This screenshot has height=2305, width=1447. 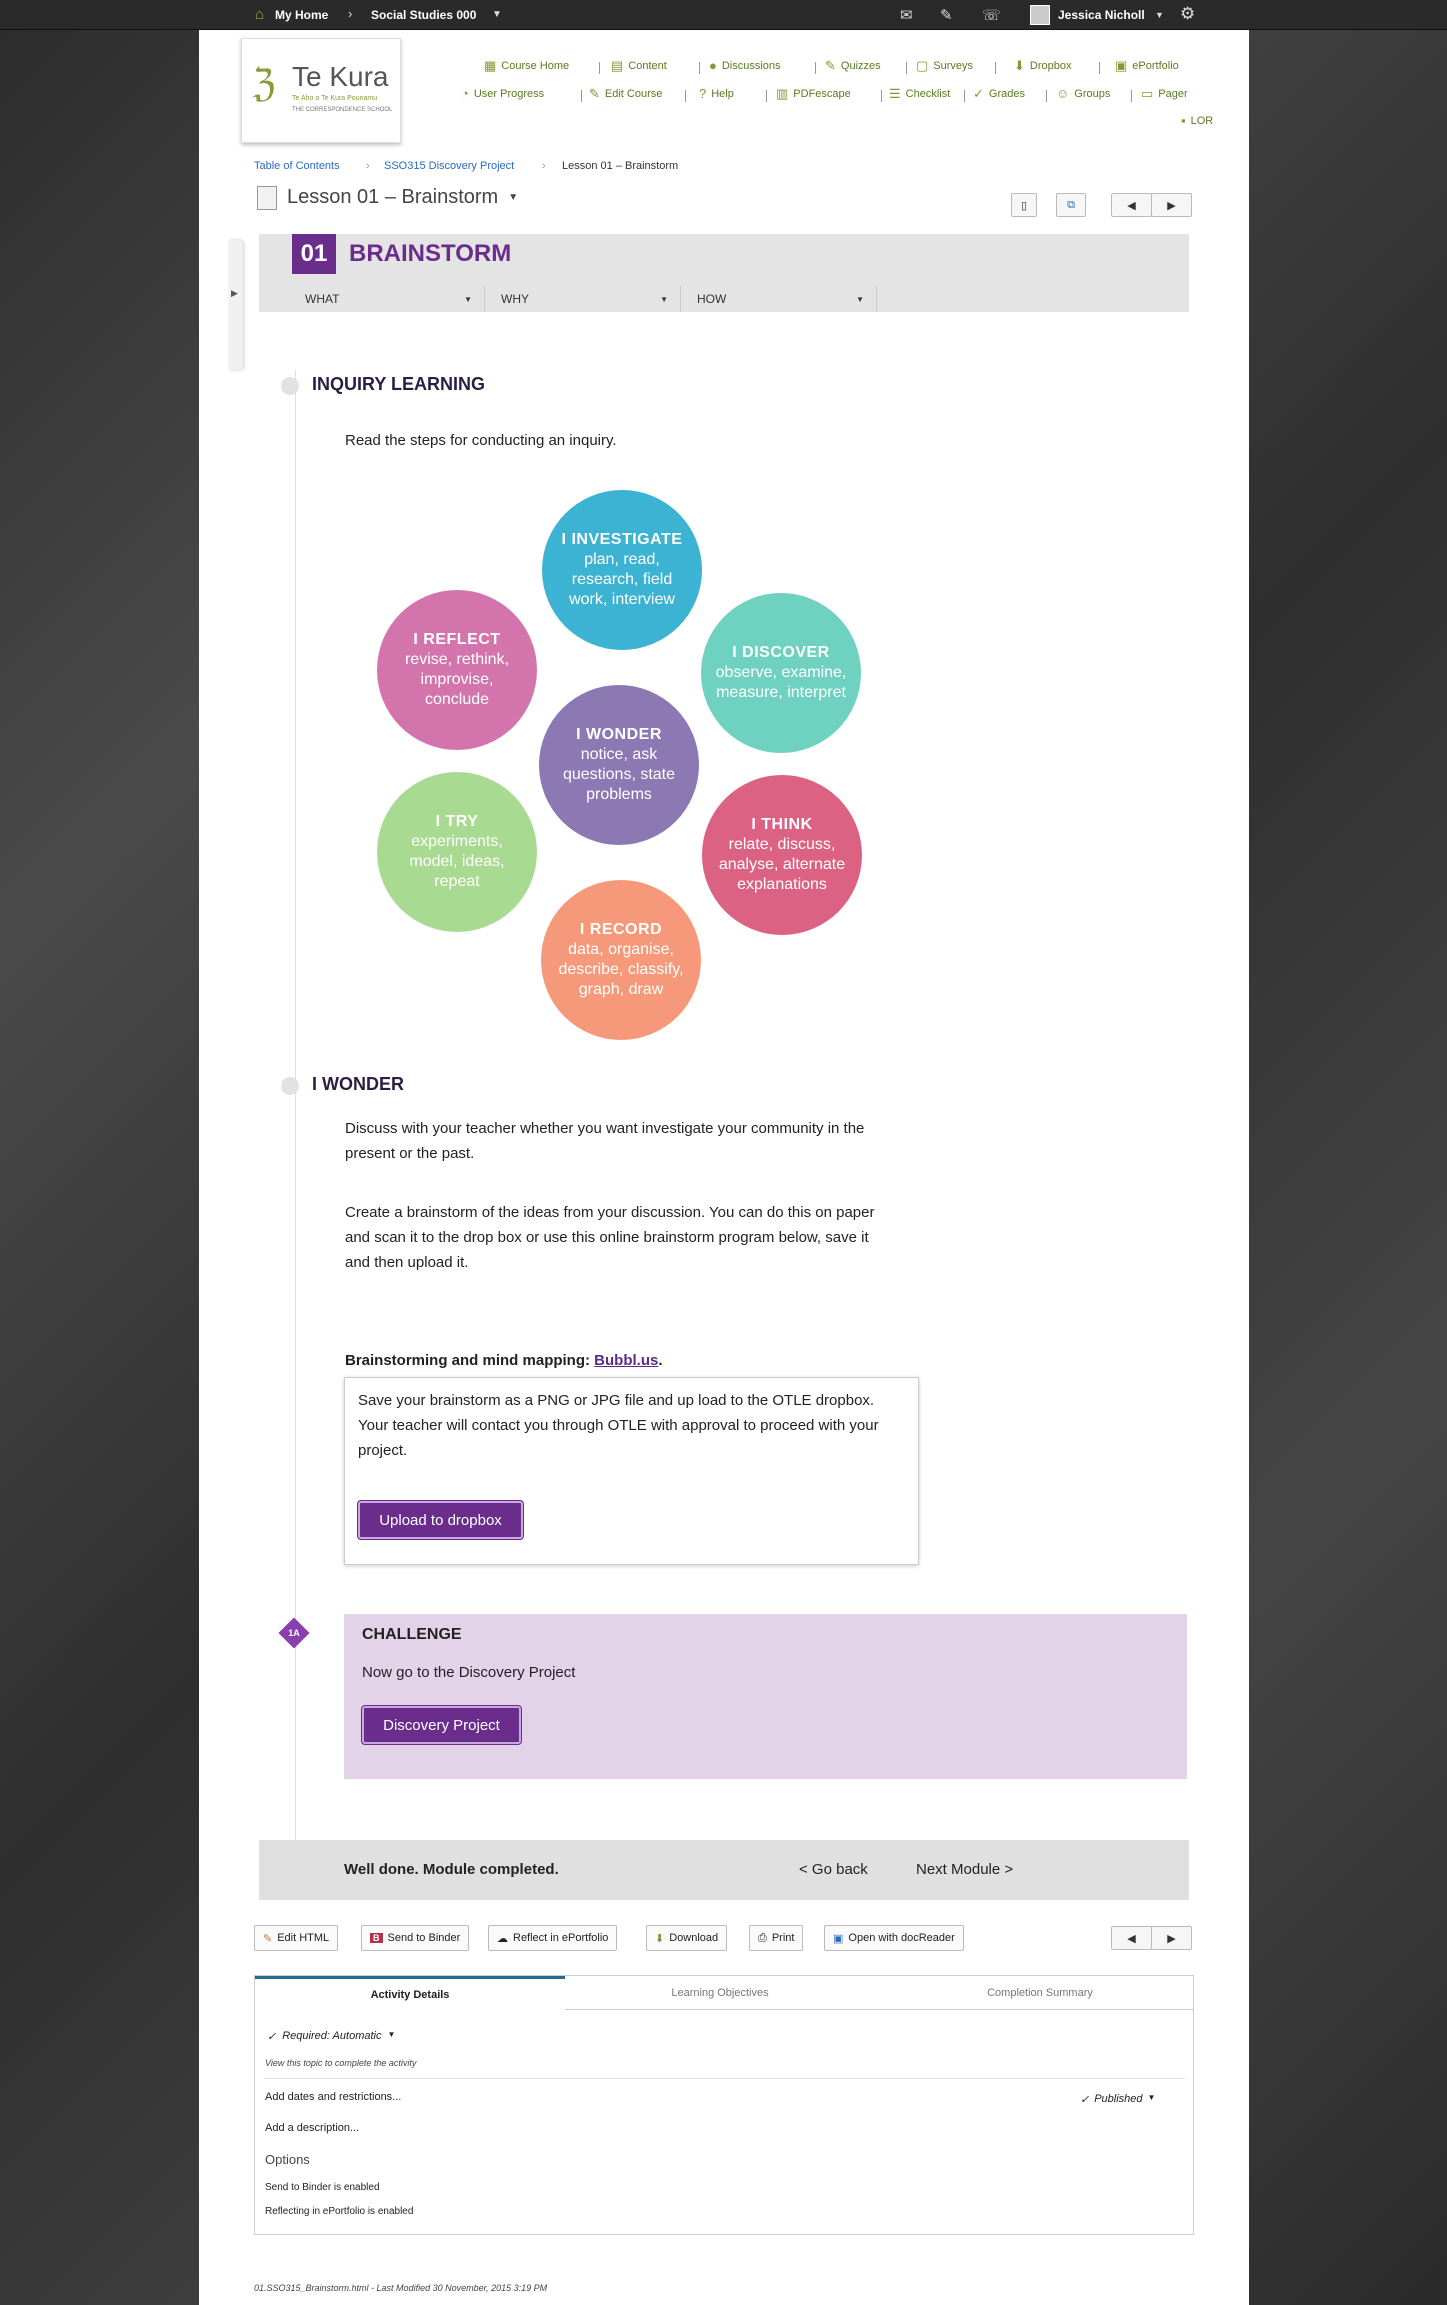 I want to click on mail-icon: ✉, so click(x=906, y=15).